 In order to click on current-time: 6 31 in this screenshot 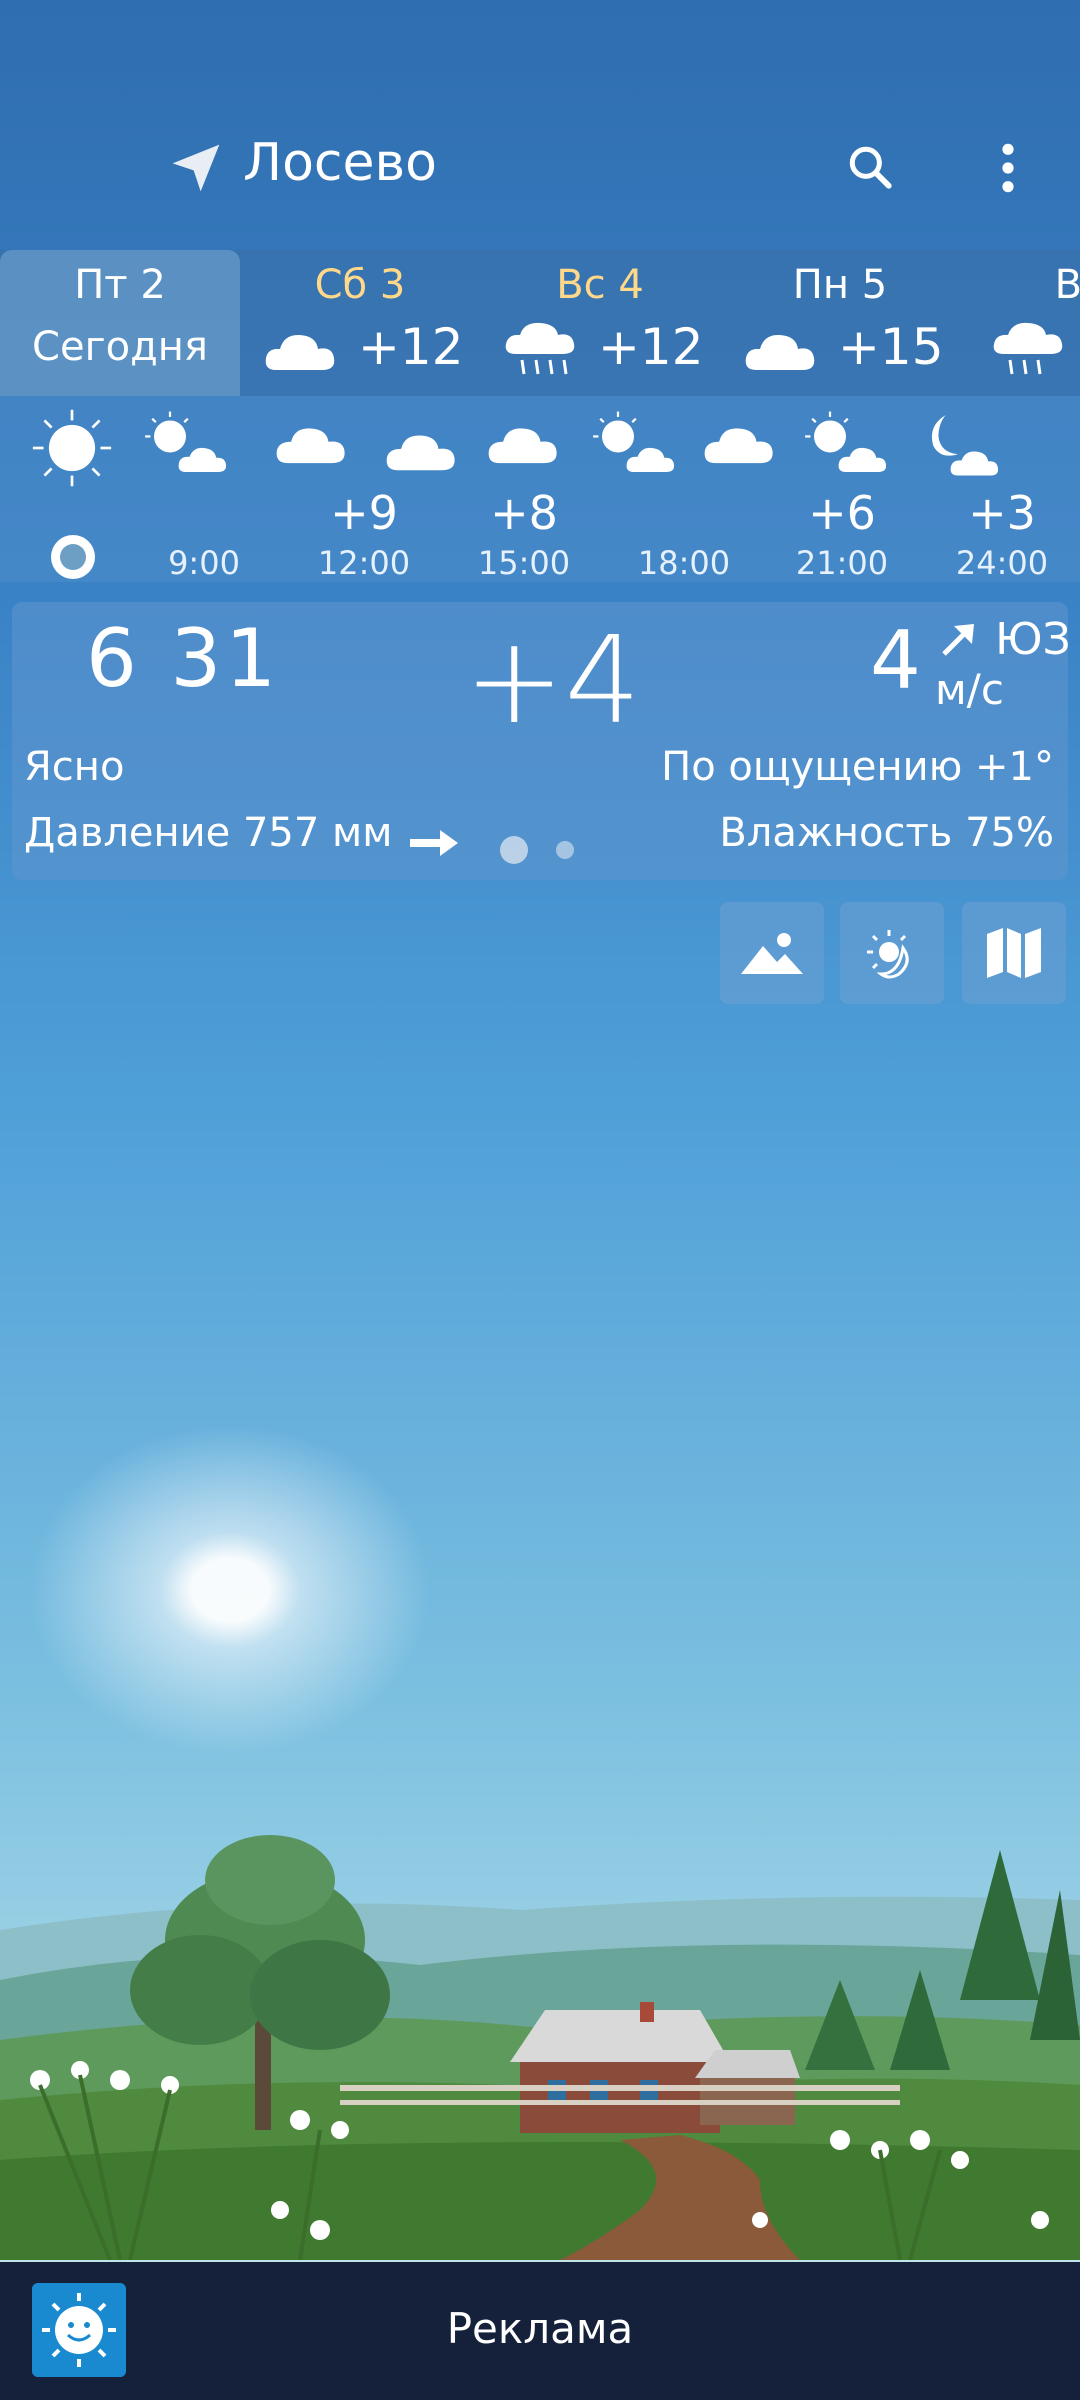, I will do `click(183, 658)`.